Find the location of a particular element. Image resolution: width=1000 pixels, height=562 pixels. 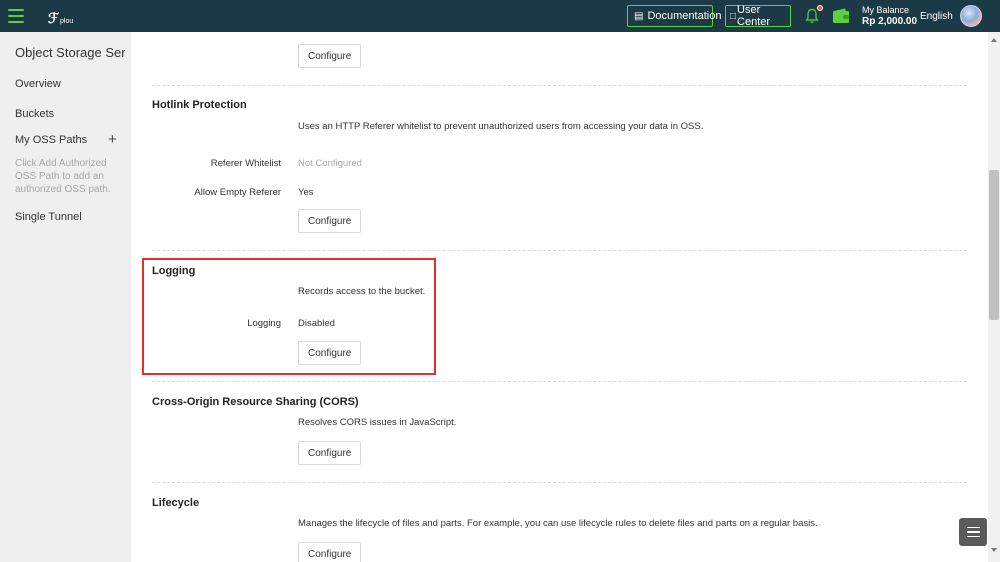

document-icon: ▤ is located at coordinates (639, 16).